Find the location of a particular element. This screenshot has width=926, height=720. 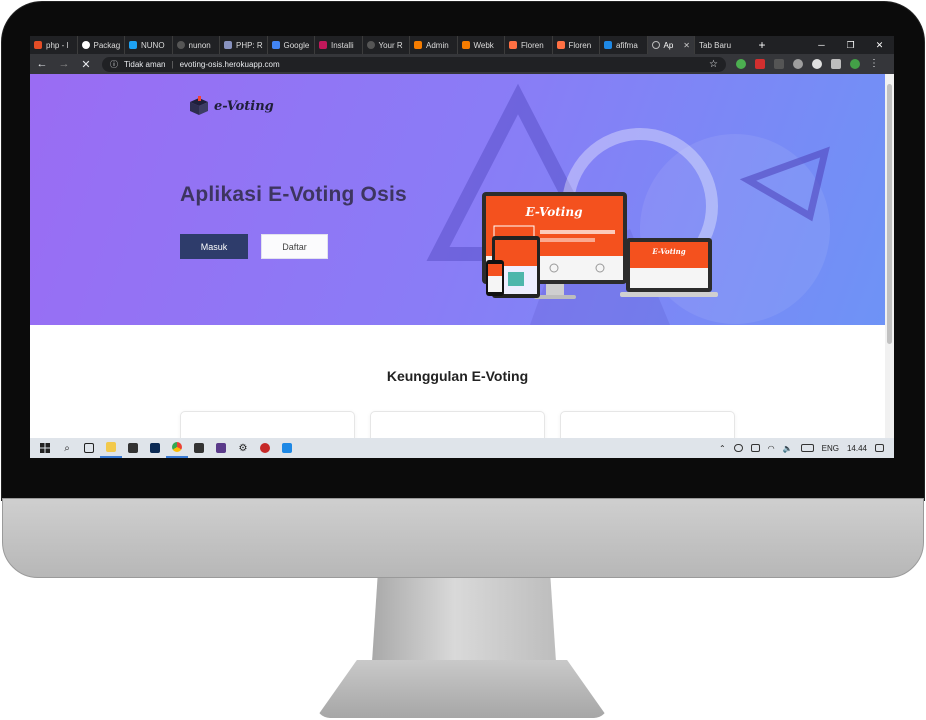

login-button: Masuk is located at coordinates (214, 246).